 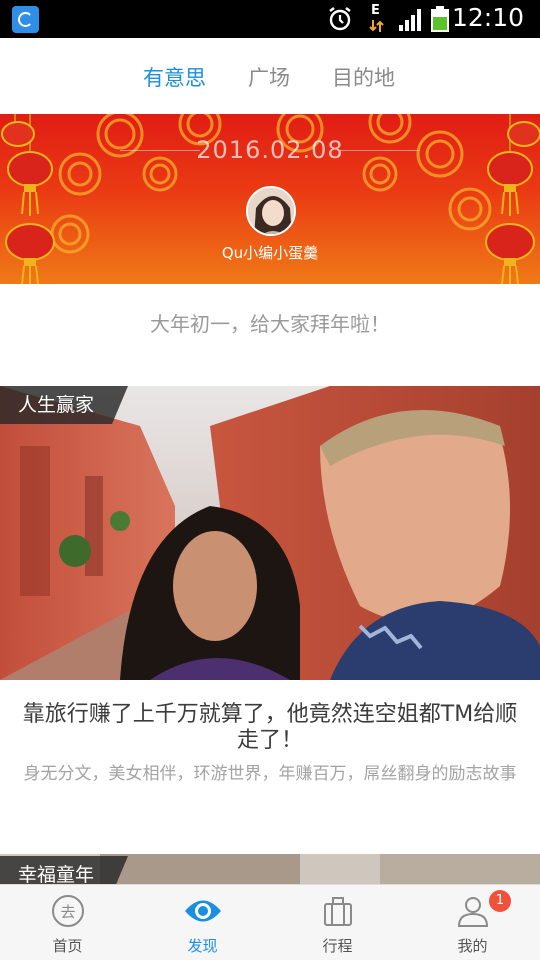 I want to click on greeting-text: 大年初一，给大家拜年啦！, so click(x=270, y=324).